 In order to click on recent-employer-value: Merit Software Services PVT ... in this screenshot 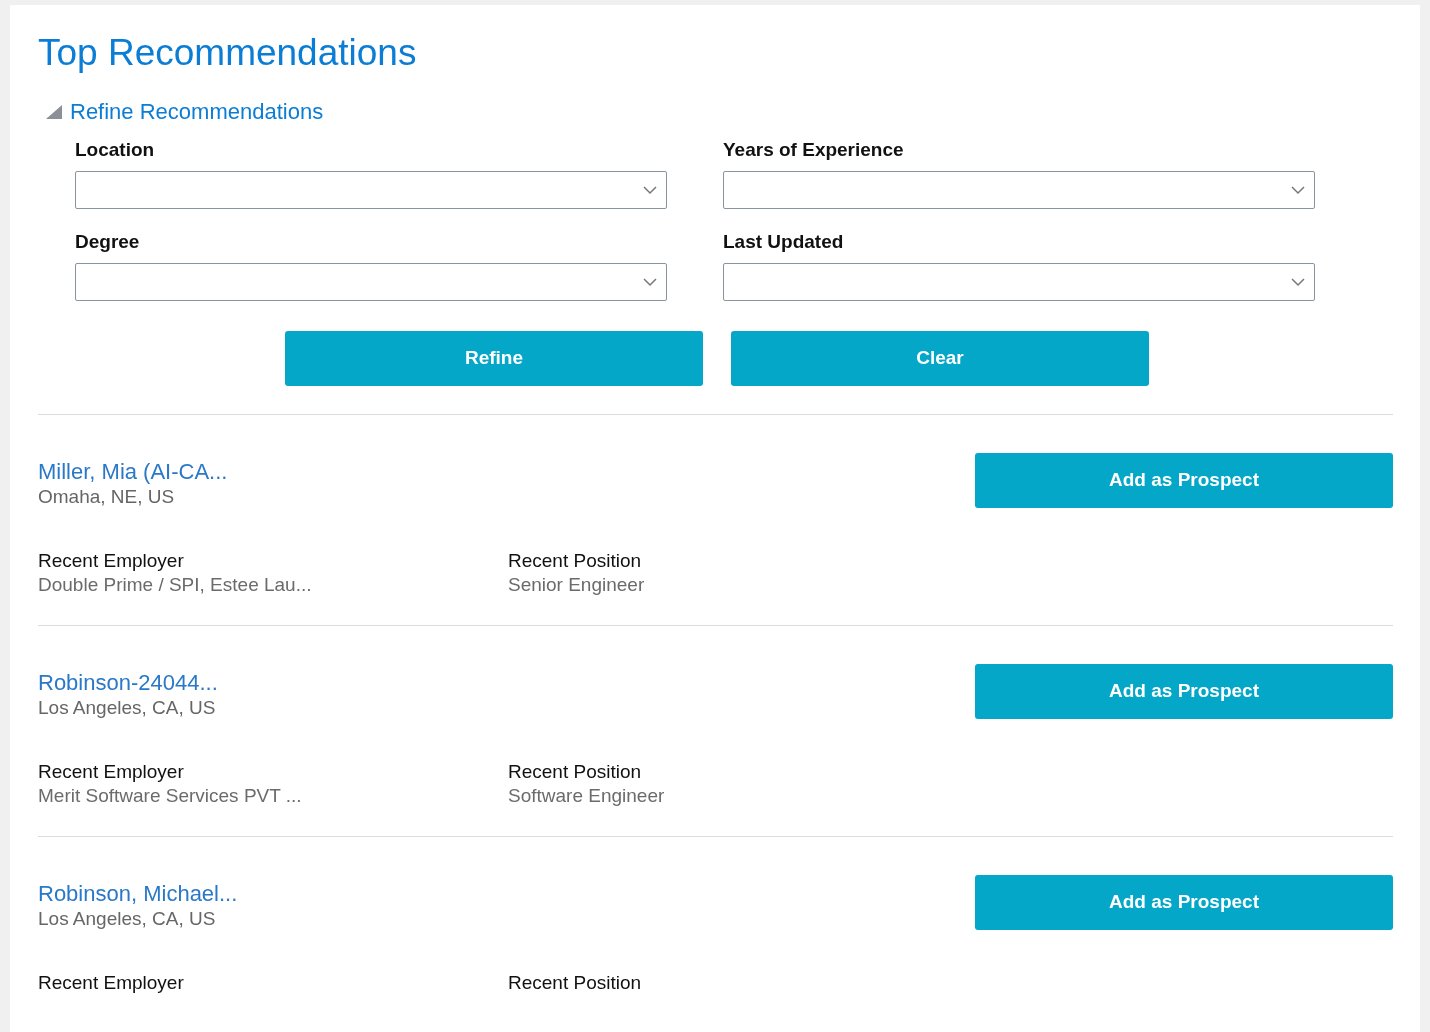, I will do `click(170, 796)`.